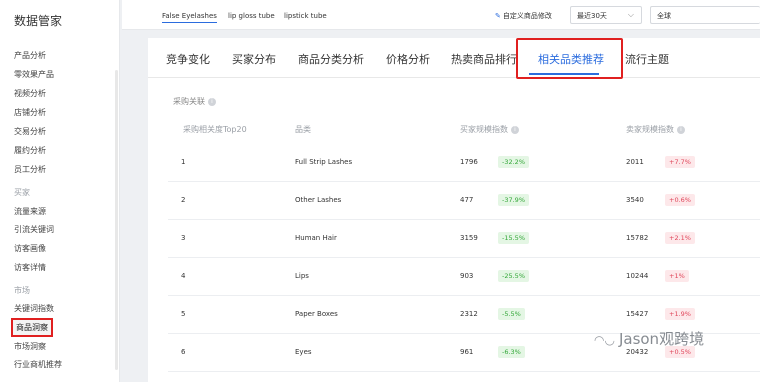  Describe the element at coordinates (331, 59) in the screenshot. I see `tab-category-analysis: 商品分类分析` at that location.